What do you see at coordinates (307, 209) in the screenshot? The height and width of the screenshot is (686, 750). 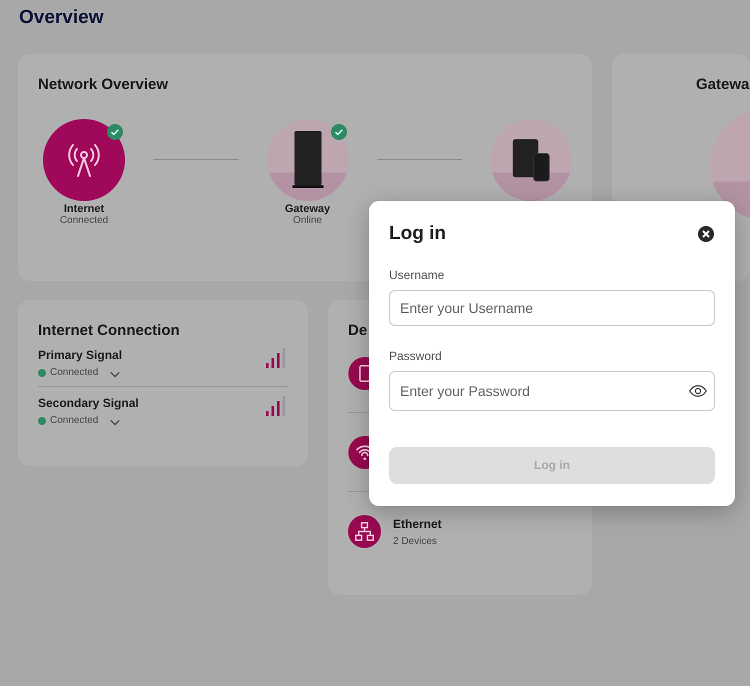 I see `node-label: Gateway` at bounding box center [307, 209].